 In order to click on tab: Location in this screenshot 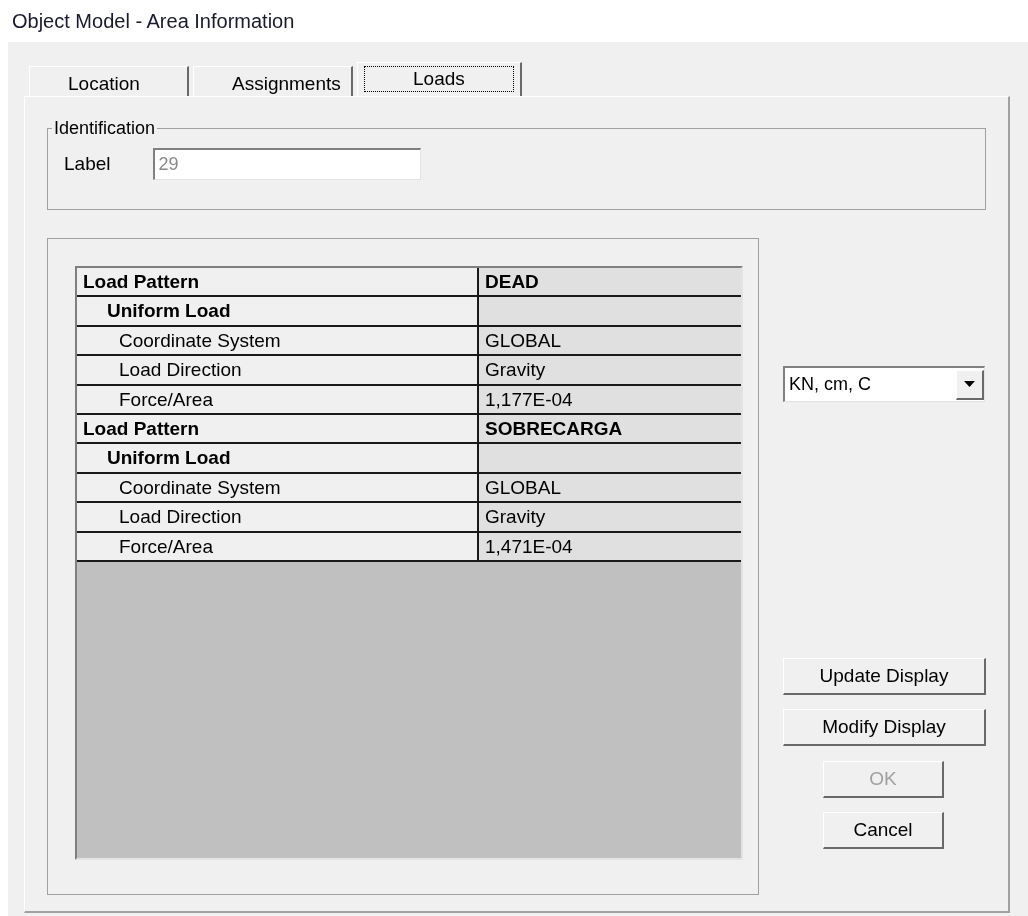, I will do `click(109, 81)`.